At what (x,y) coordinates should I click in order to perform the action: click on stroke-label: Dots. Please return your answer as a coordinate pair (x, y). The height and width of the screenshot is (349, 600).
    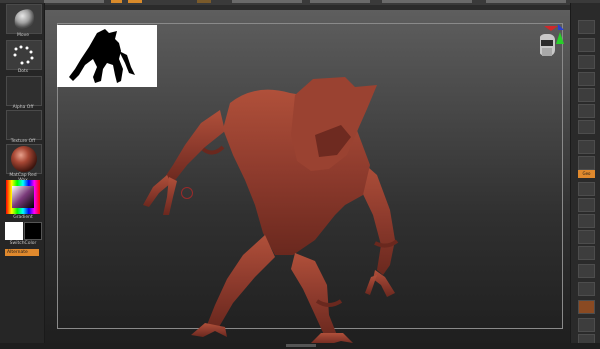
    Looking at the image, I should click on (23, 71).